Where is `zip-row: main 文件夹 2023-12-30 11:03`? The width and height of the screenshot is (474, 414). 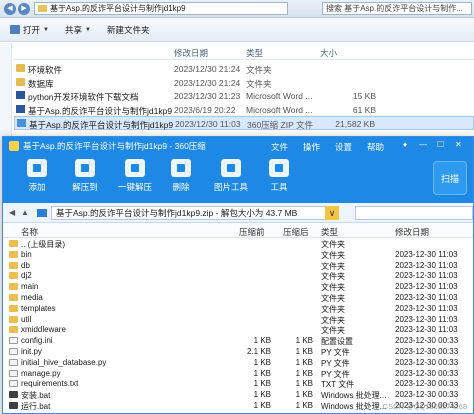 zip-row: main 文件夹 2023-12-30 11:03 is located at coordinates (238, 286).